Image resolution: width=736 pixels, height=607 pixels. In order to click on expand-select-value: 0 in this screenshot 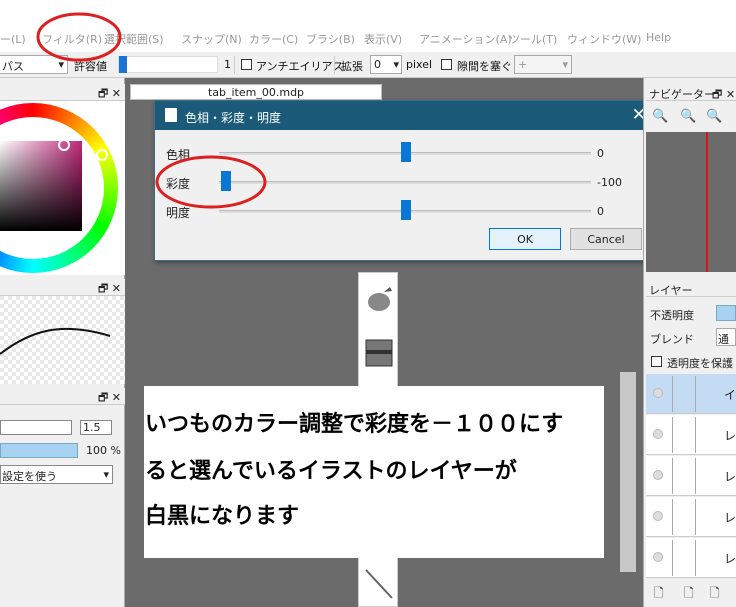, I will do `click(377, 64)`.